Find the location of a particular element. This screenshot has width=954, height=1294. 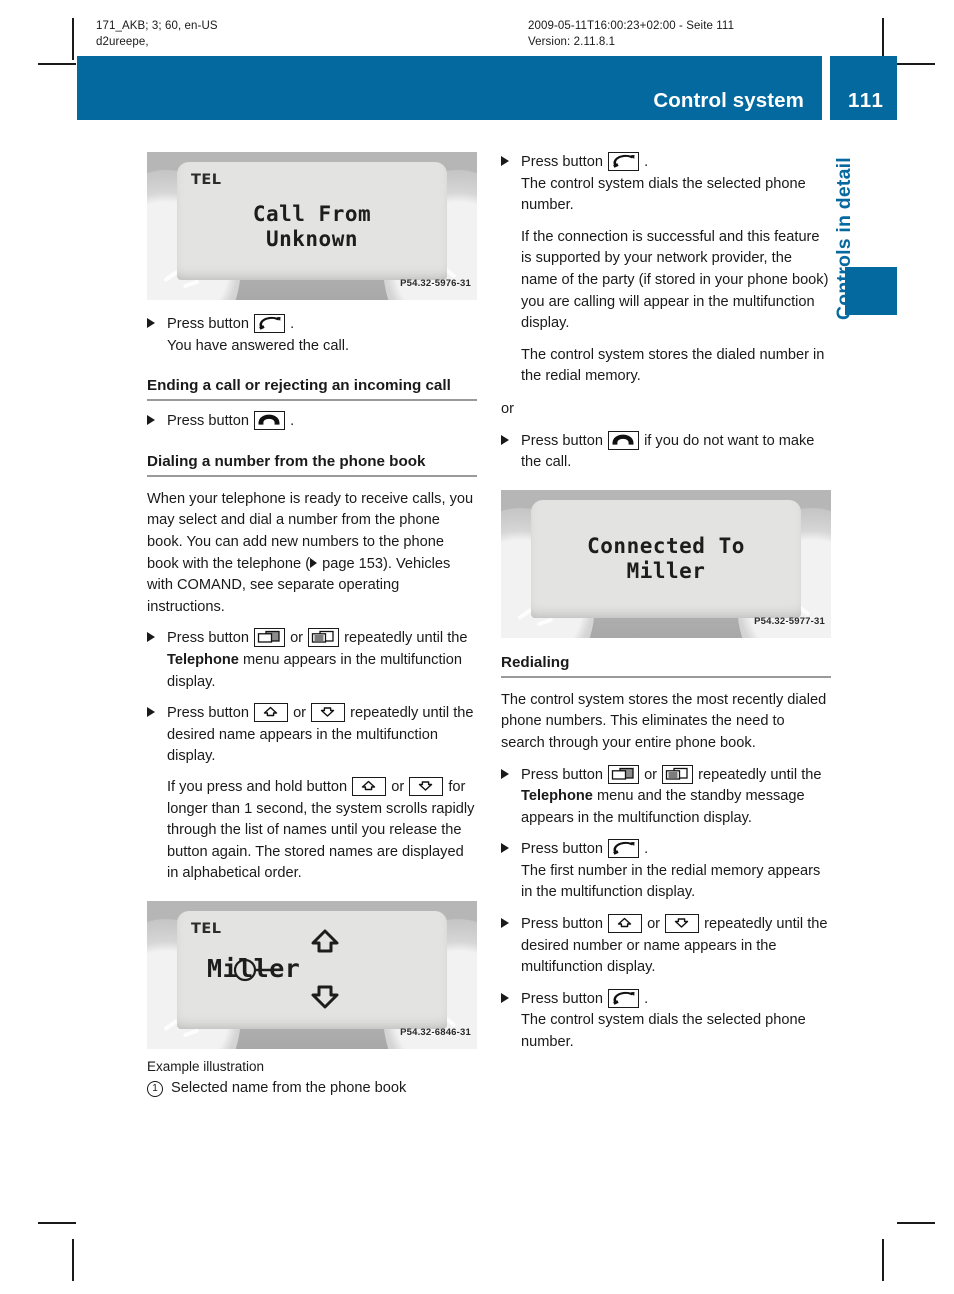

lcd-tel-label: TEL is located at coordinates (206, 180).